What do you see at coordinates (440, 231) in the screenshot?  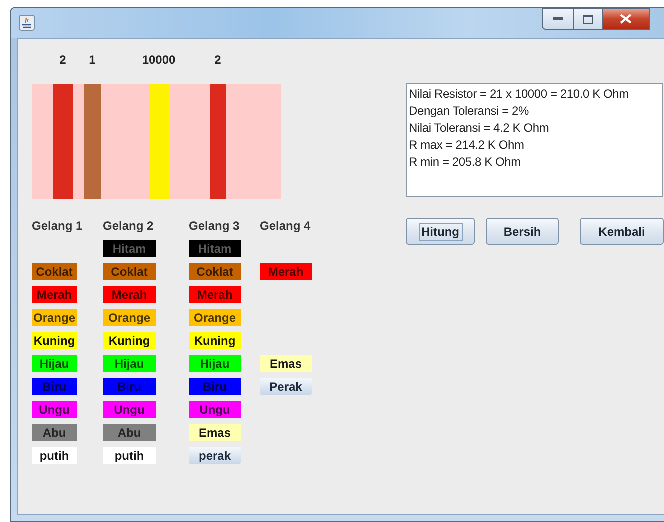 I see `action-button: Hitung` at bounding box center [440, 231].